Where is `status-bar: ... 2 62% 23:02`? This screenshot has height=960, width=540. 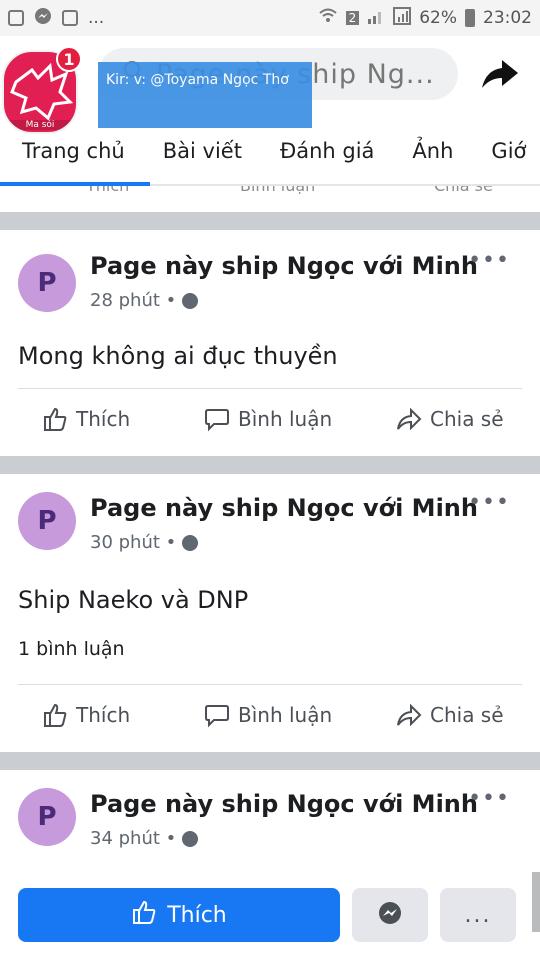
status-bar: ... 2 62% 23:02 is located at coordinates (270, 18).